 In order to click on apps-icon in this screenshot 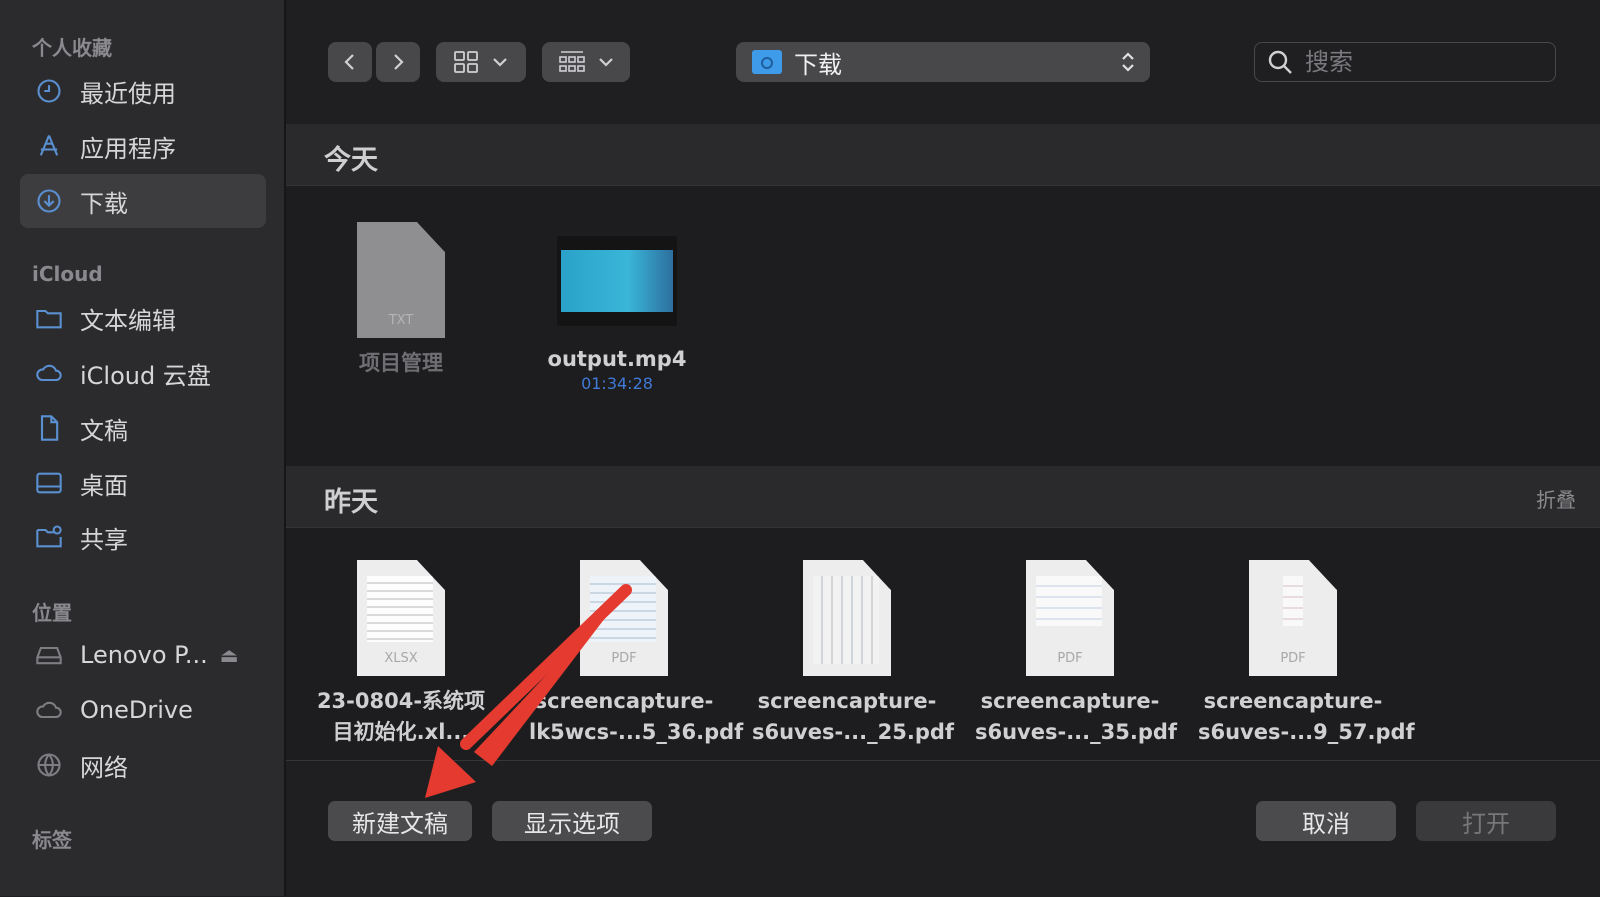, I will do `click(49, 146)`.